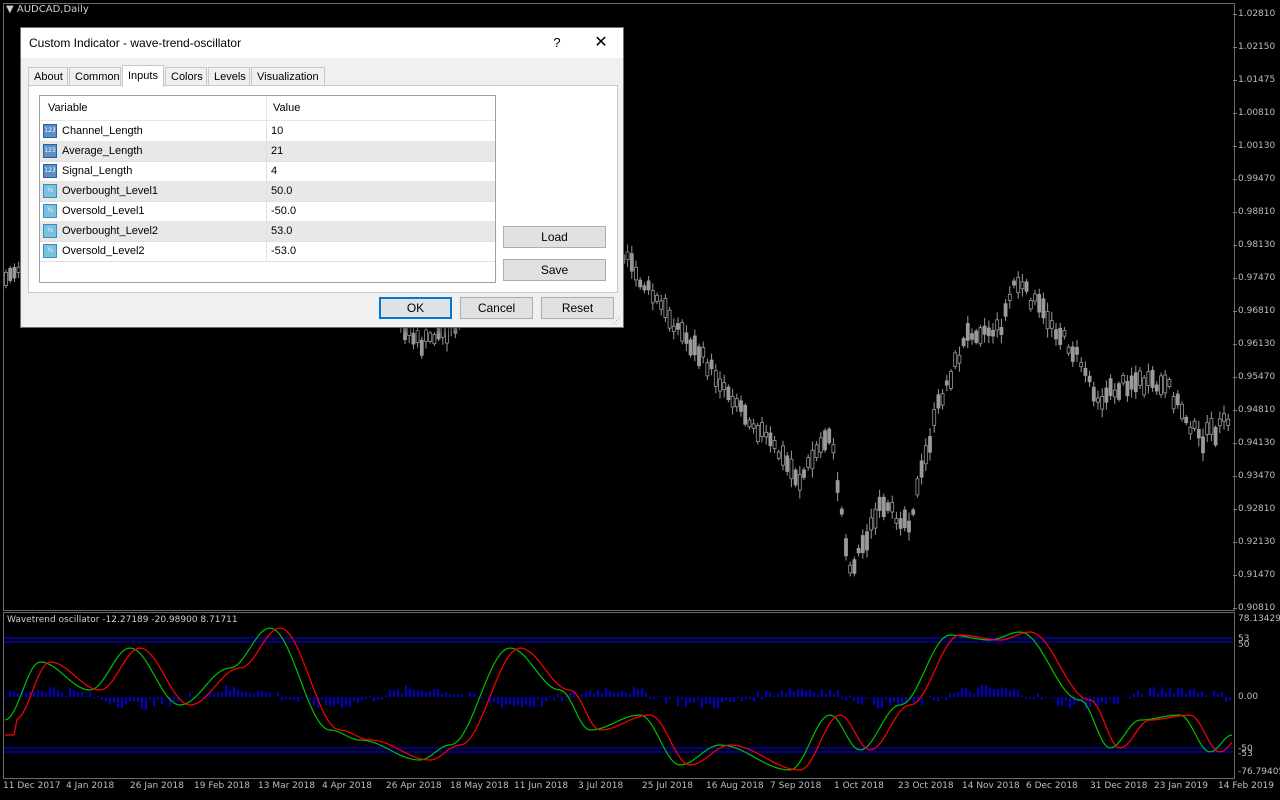 The height and width of the screenshot is (800, 1280). Describe the element at coordinates (97, 171) in the screenshot. I see `input-variable-name: Signal_Length` at that location.